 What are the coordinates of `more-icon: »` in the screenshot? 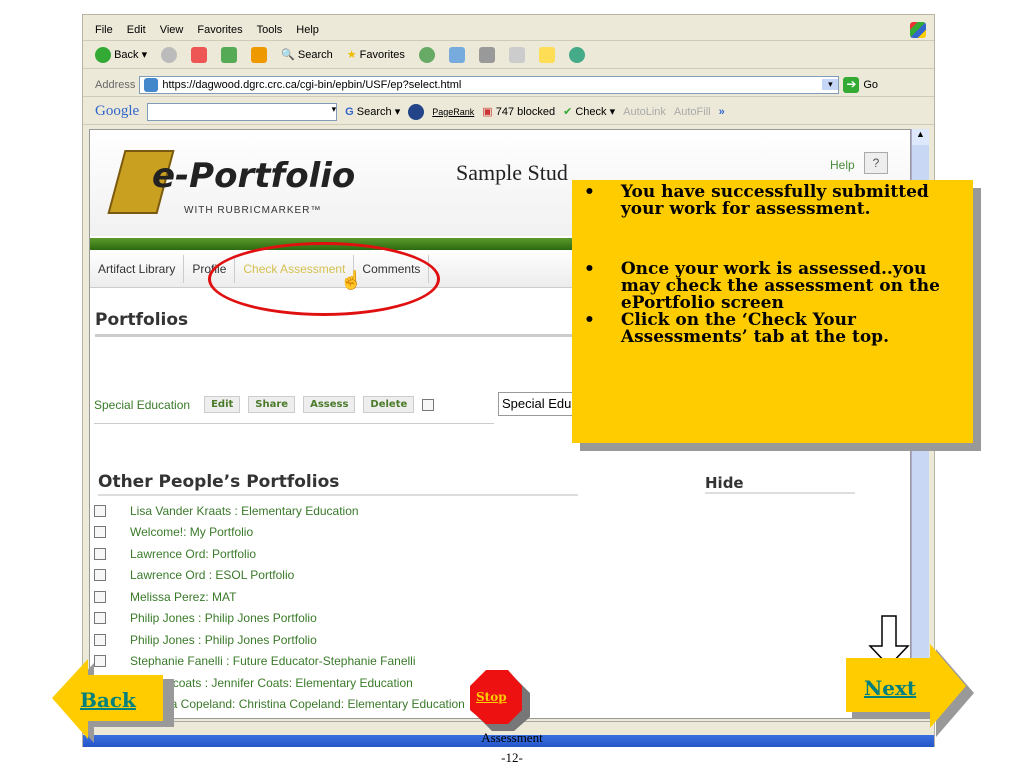 It's located at (722, 112).